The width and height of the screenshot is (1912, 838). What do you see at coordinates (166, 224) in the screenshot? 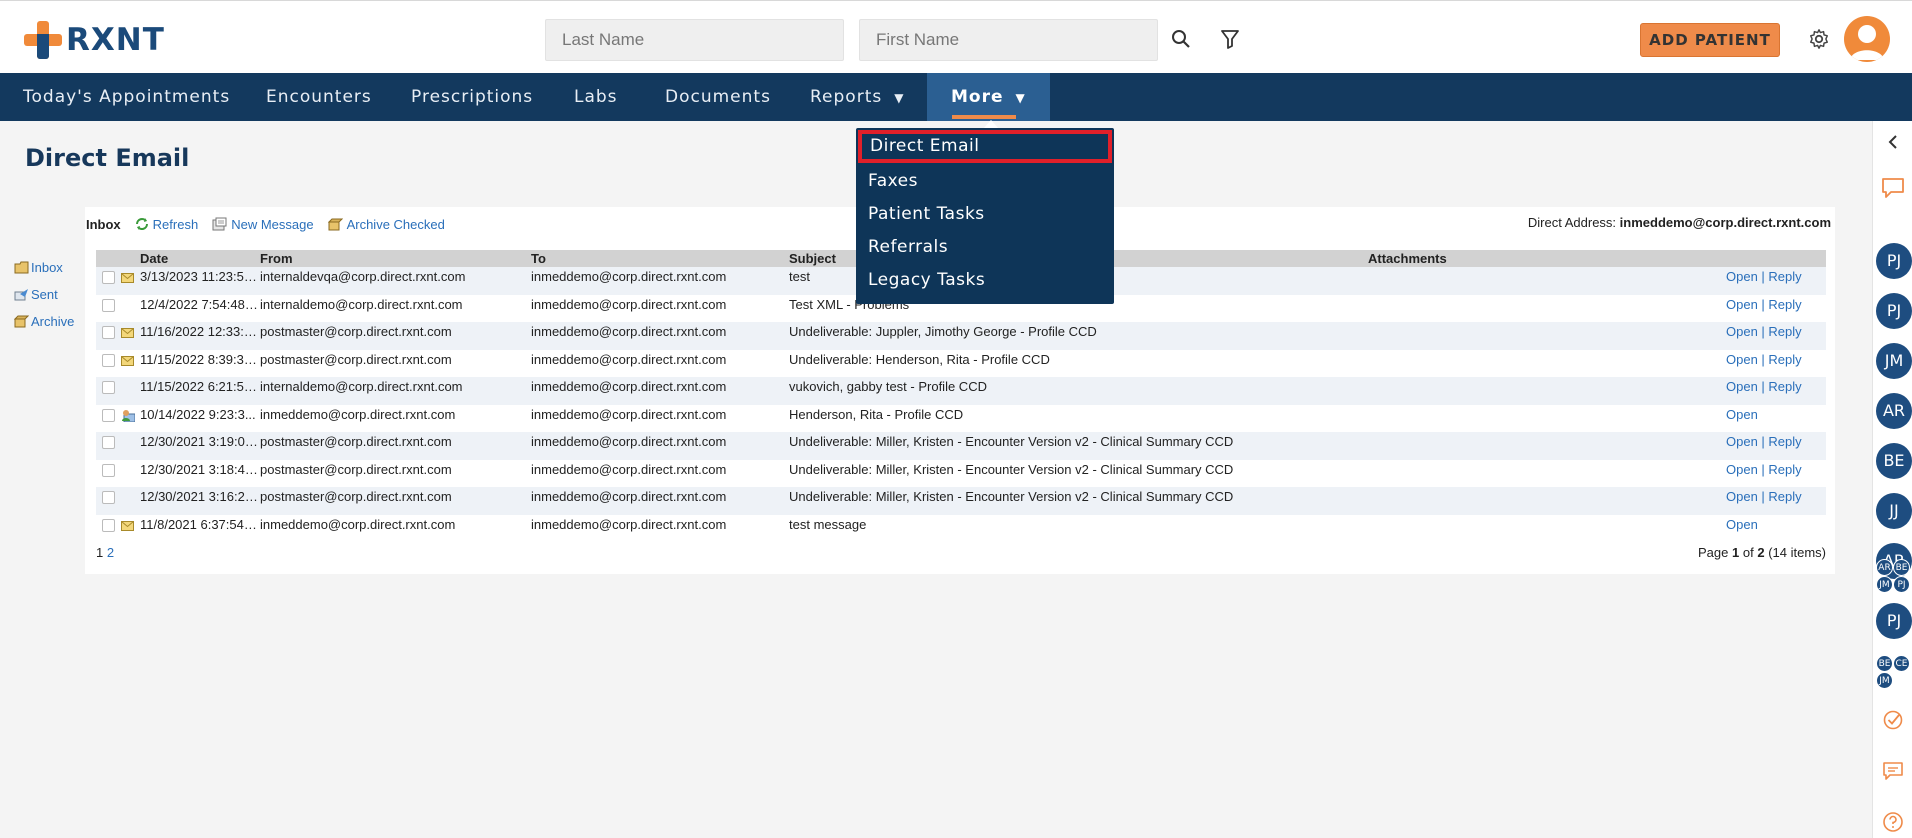
I see `refresh-button: Refresh` at bounding box center [166, 224].